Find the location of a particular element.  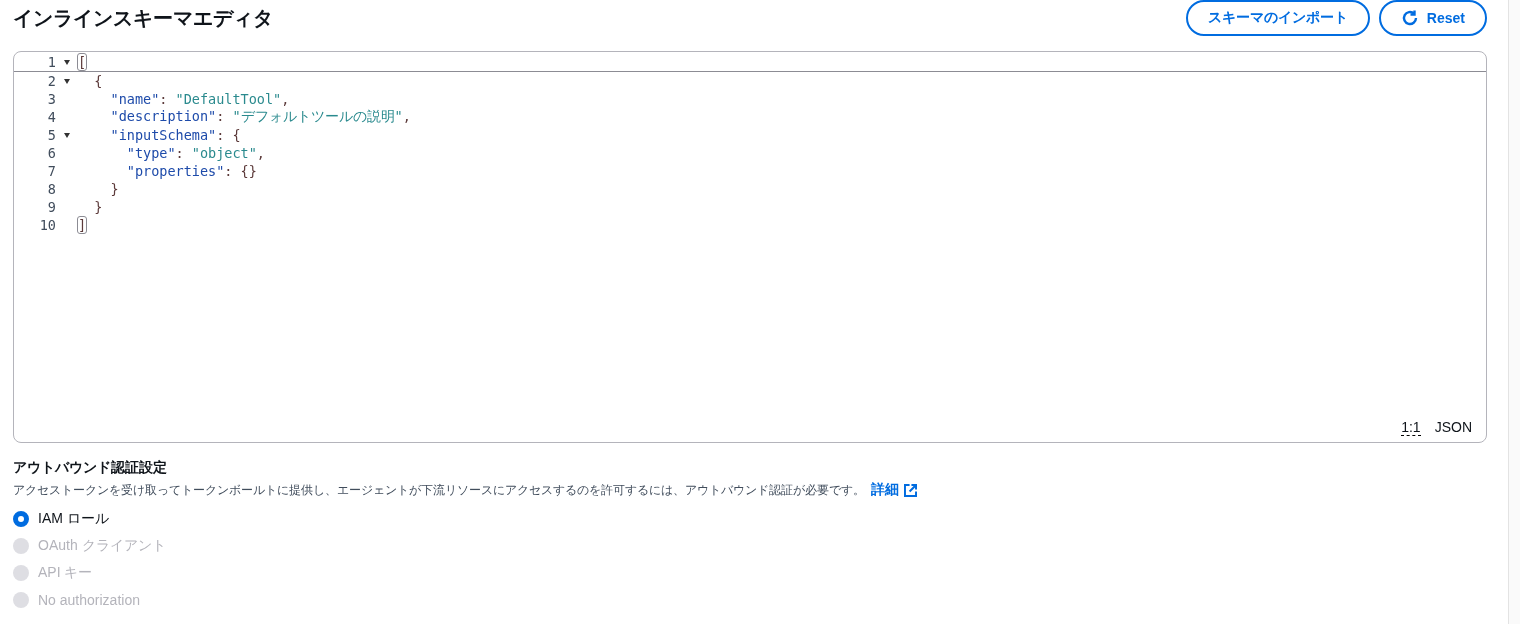

scrollbar is located at coordinates (1514, 312).